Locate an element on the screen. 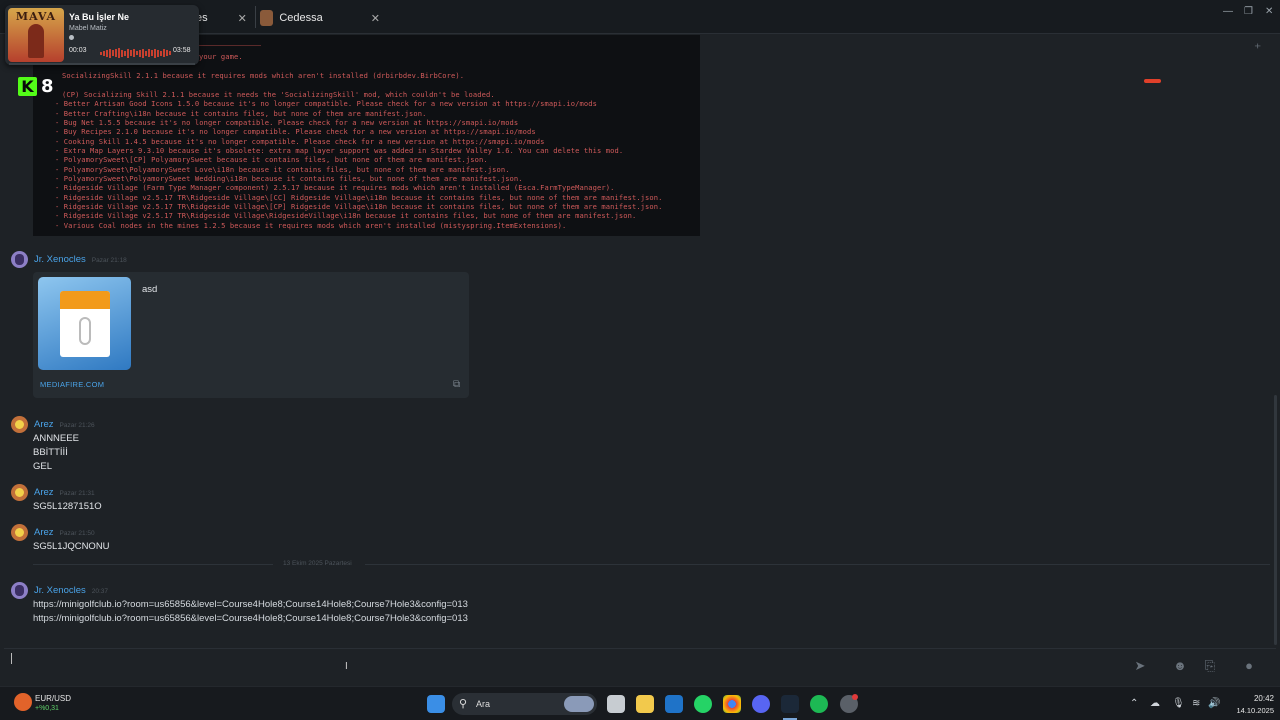 The height and width of the screenshot is (720, 1280). emoji-icon: ☻ is located at coordinates (1180, 666).